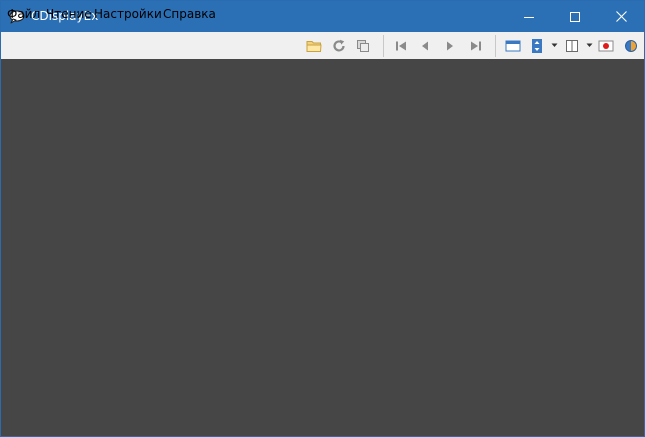 The height and width of the screenshot is (437, 645). I want to click on page-layout-button, so click(572, 46).